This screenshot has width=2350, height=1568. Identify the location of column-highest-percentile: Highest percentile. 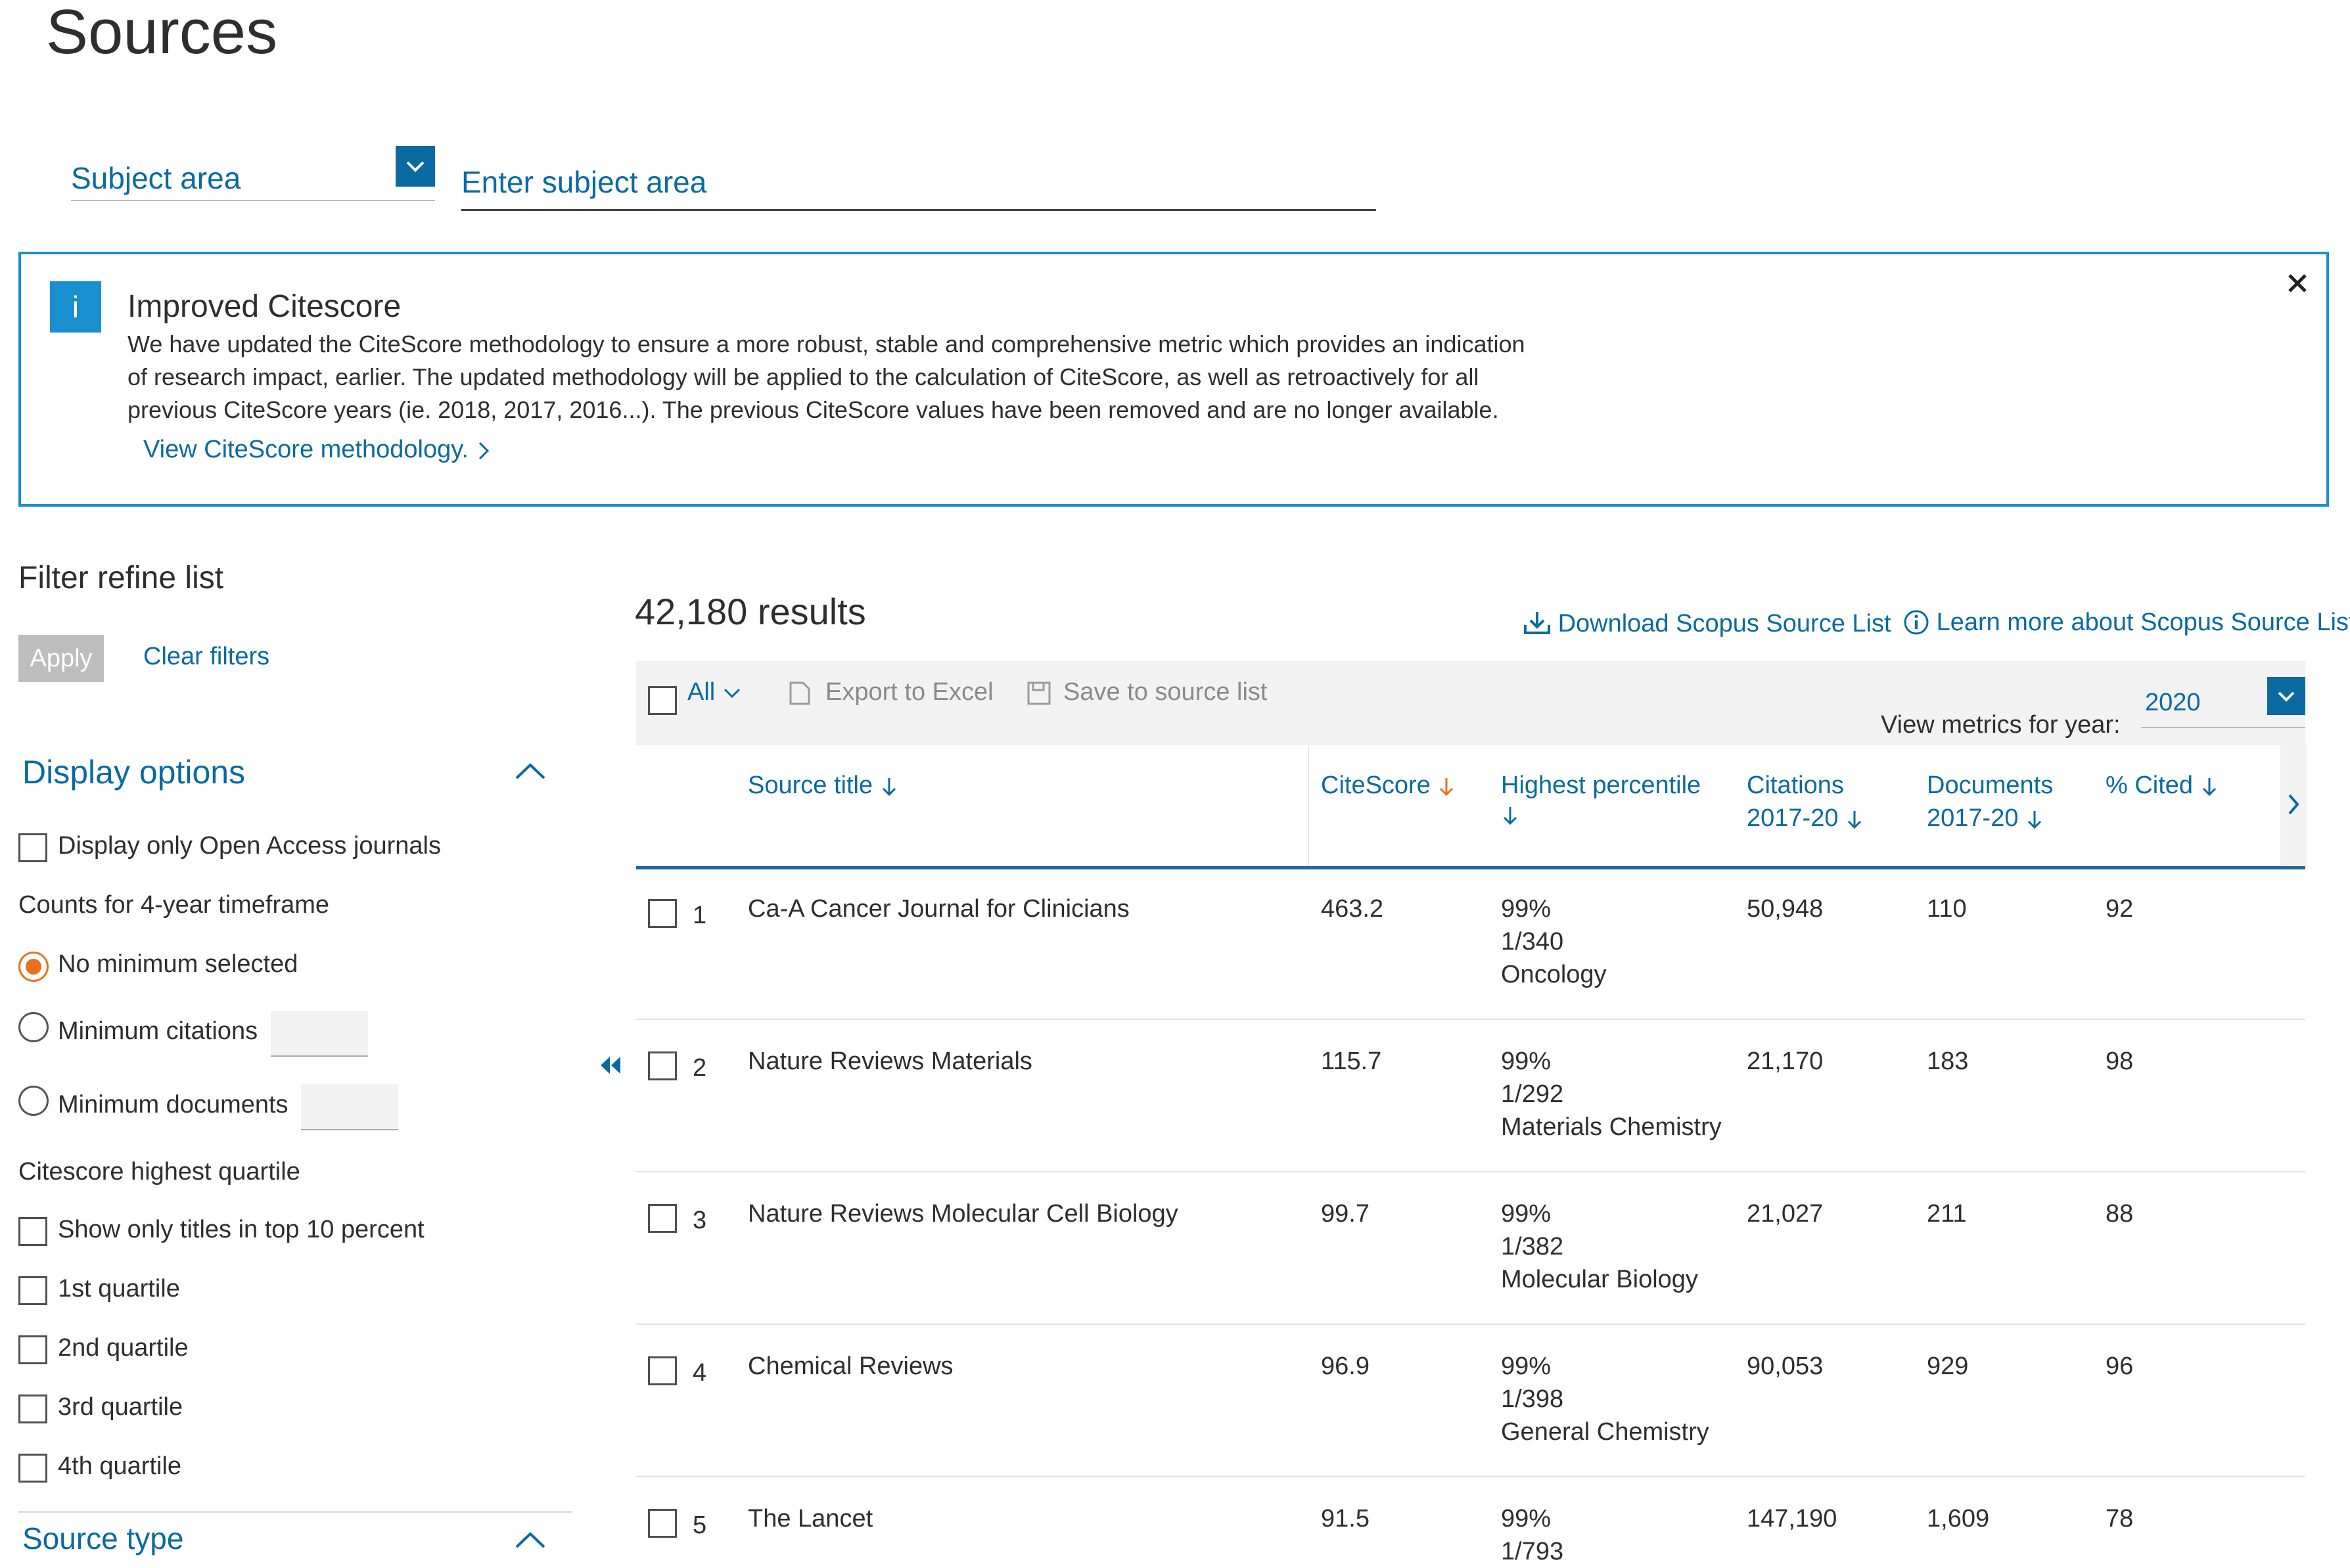
(1601, 802).